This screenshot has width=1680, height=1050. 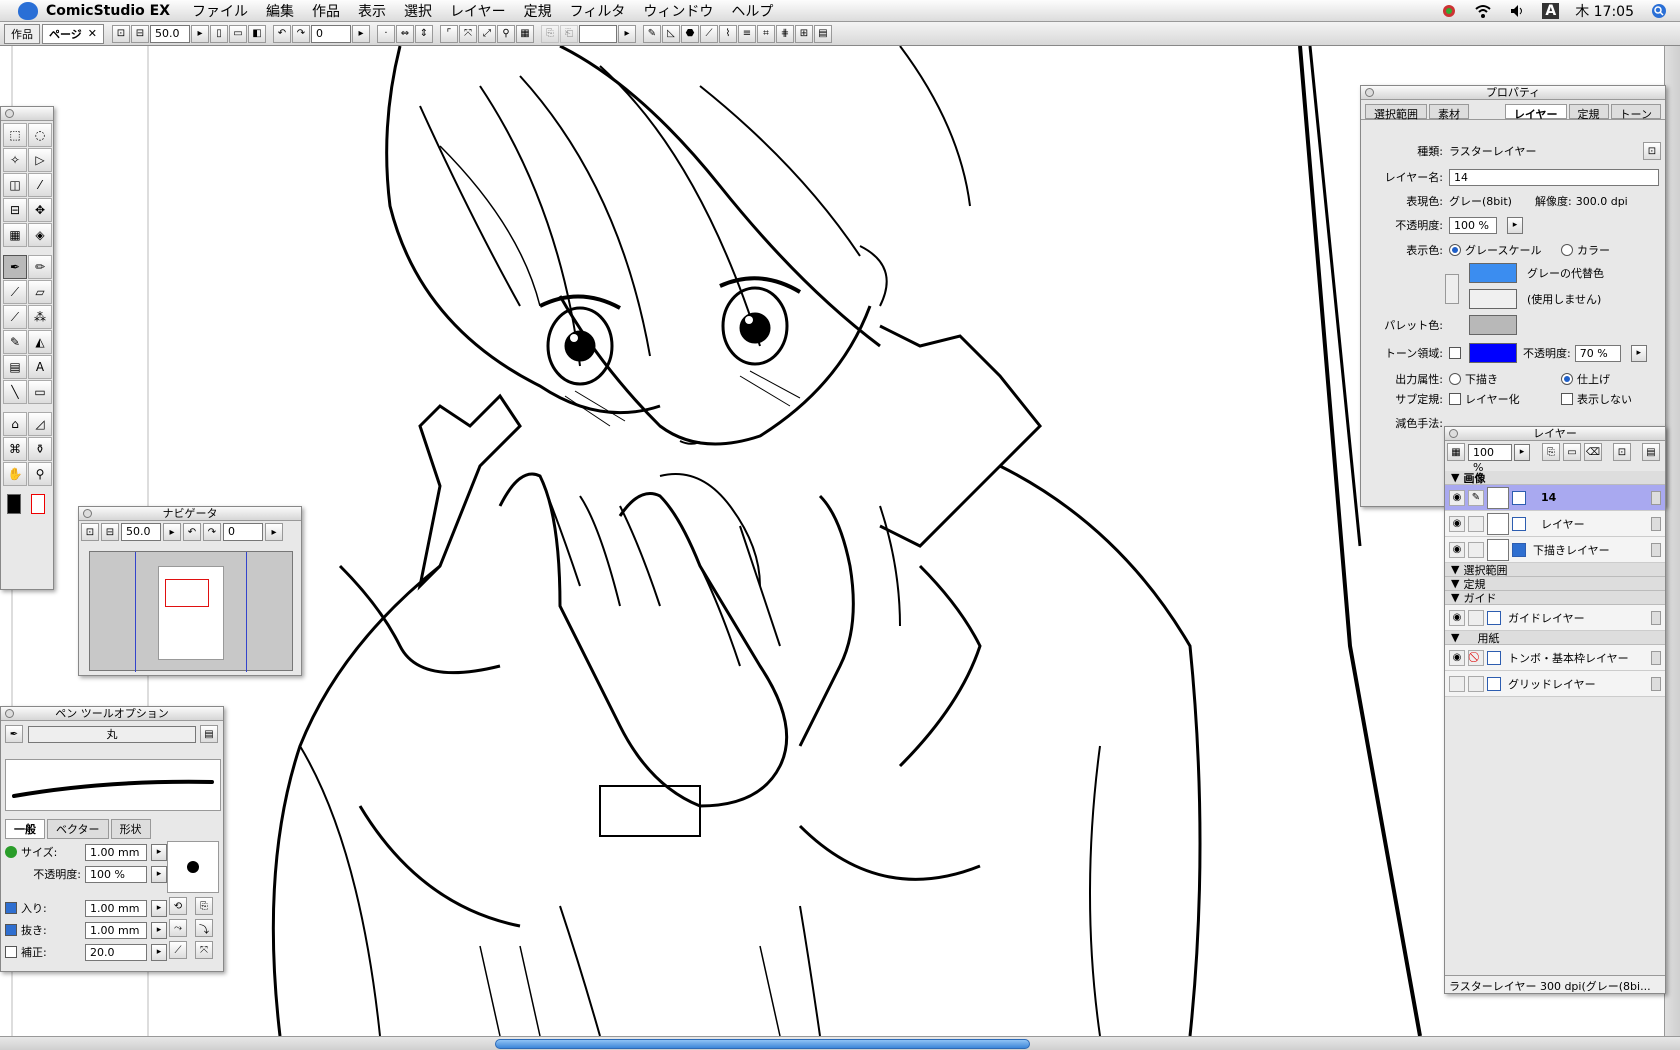 What do you see at coordinates (40, 185) in the screenshot?
I see `eyedropper-tool: ⁄` at bounding box center [40, 185].